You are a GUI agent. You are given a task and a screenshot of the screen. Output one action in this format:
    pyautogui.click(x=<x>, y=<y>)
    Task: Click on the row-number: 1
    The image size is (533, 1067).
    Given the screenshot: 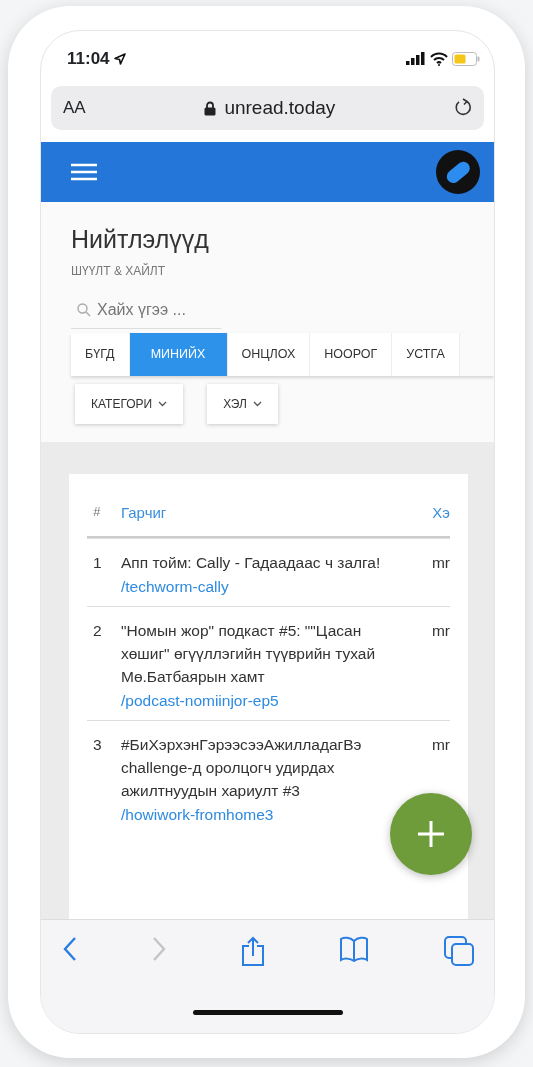 What is the action you would take?
    pyautogui.click(x=97, y=563)
    